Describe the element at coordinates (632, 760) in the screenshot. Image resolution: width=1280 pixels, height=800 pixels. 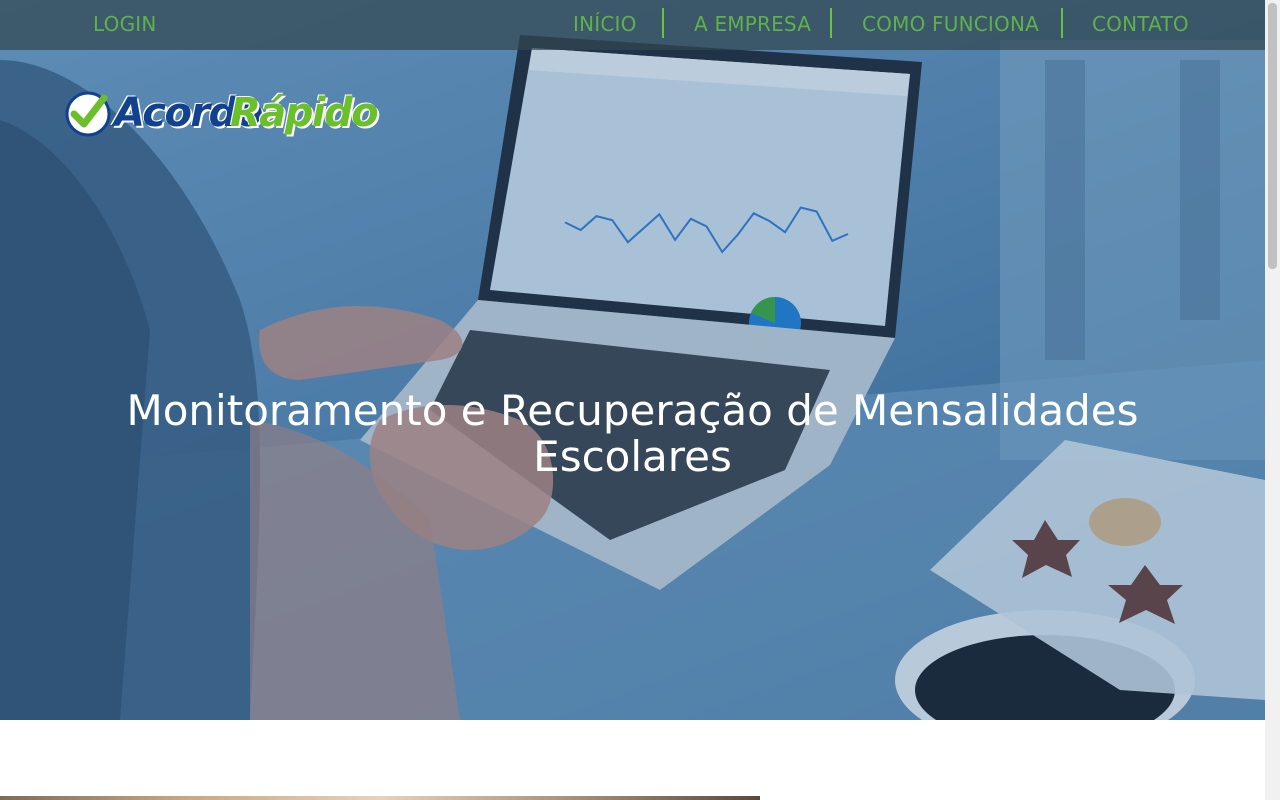
I see `content-section` at that location.